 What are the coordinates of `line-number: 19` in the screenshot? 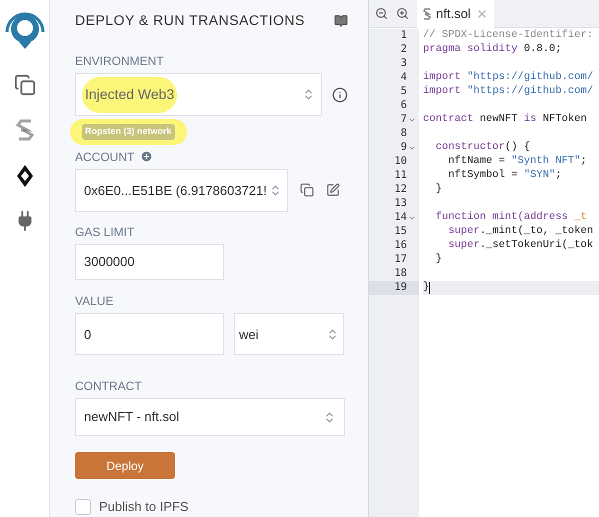 It's located at (400, 288).